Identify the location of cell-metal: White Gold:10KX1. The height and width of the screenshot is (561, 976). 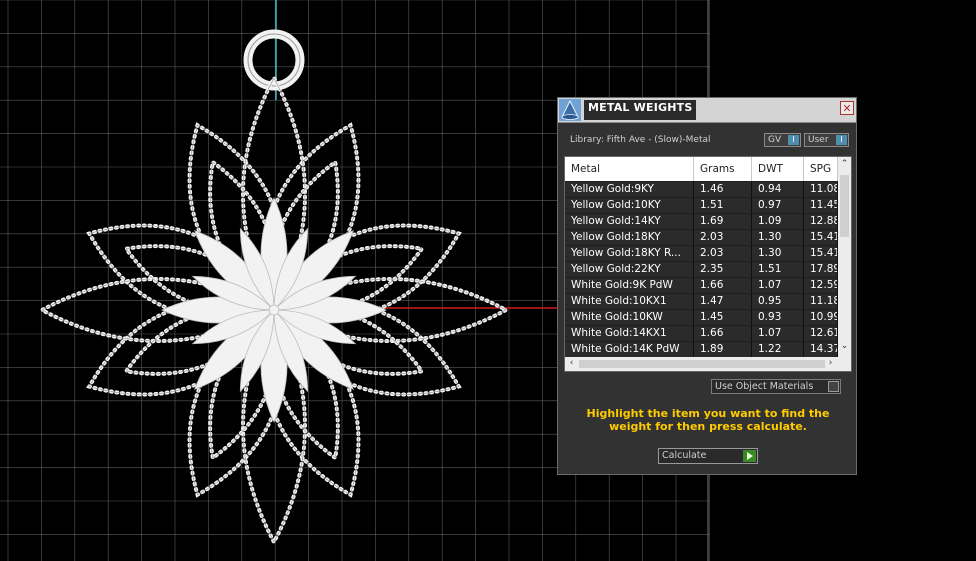
(629, 301).